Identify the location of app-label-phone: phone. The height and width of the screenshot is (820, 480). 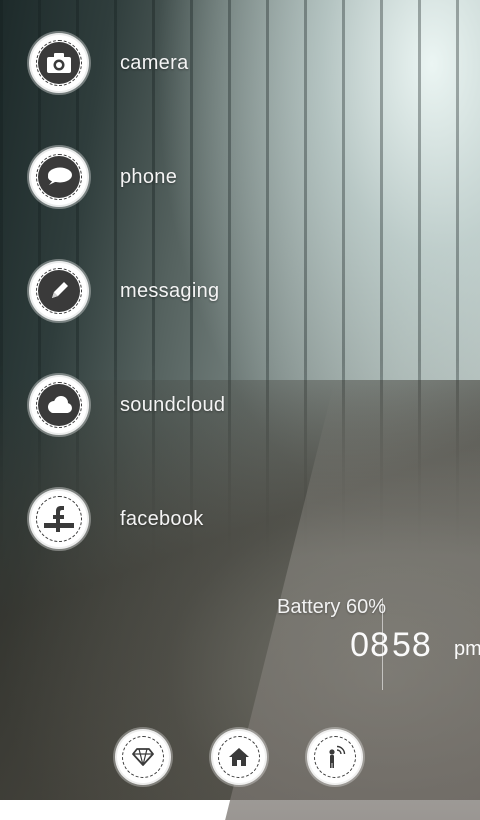
(149, 176).